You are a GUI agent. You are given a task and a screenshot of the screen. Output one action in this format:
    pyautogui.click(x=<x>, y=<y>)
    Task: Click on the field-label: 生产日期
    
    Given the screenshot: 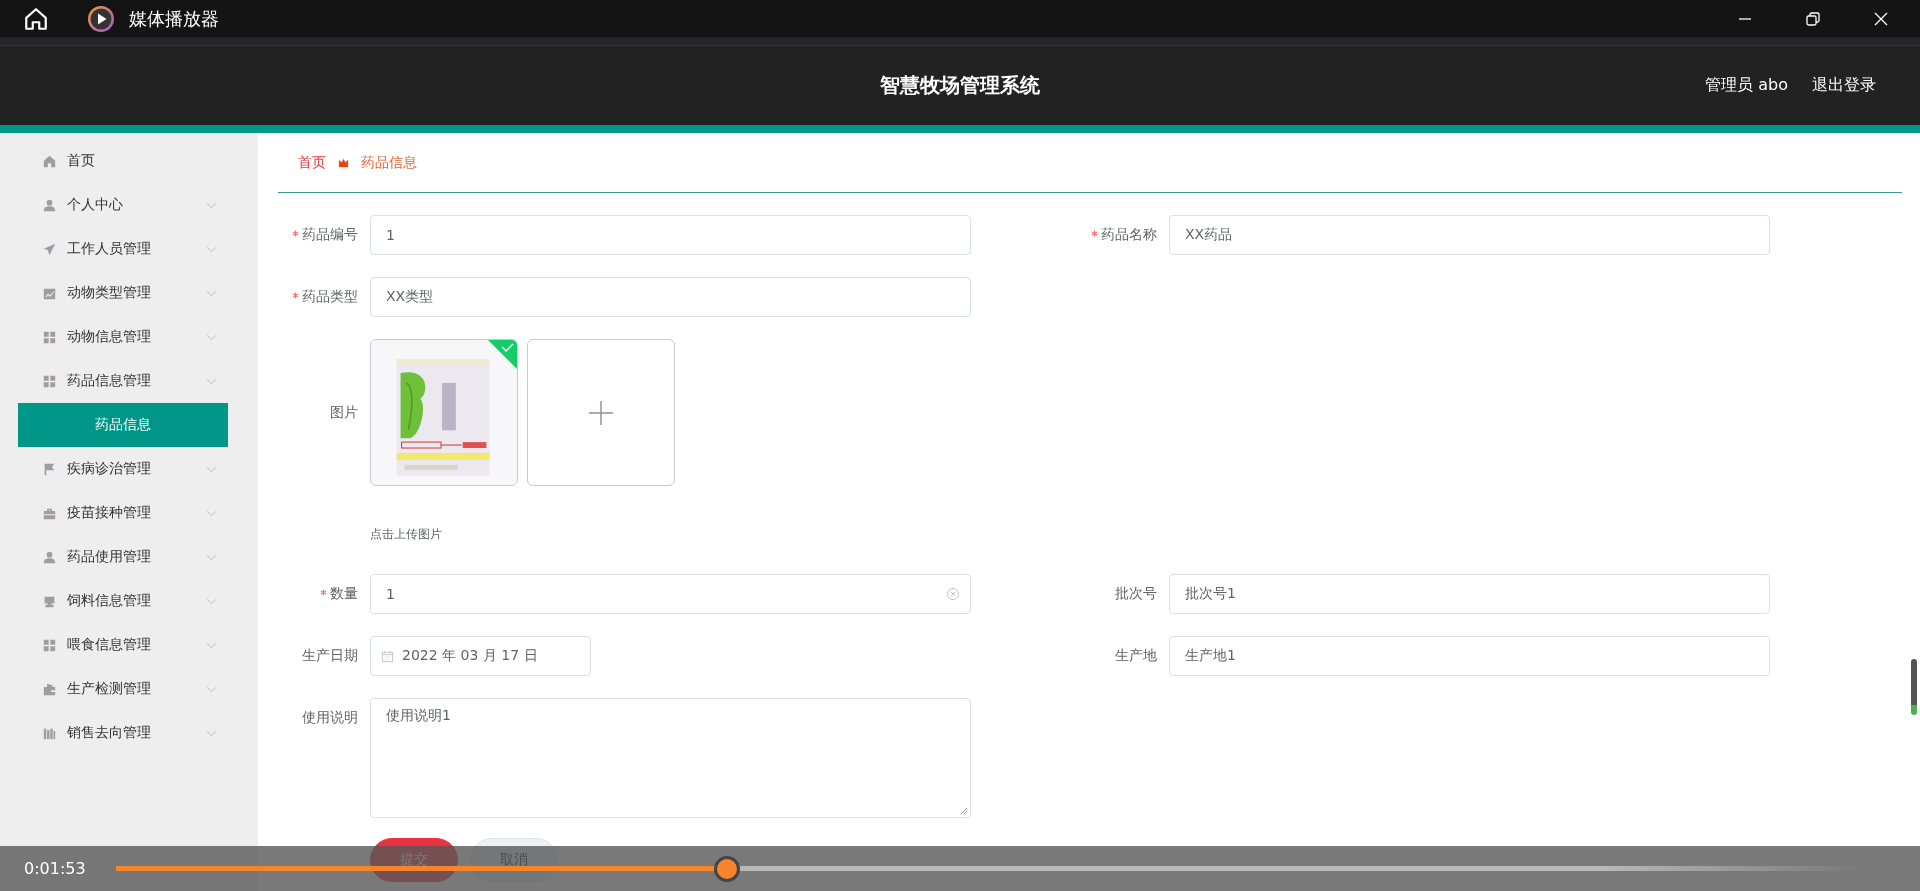 What is the action you would take?
    pyautogui.click(x=330, y=656)
    